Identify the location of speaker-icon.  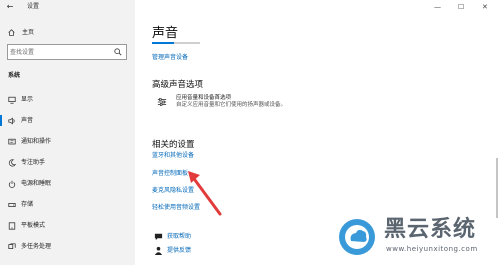
(11, 121).